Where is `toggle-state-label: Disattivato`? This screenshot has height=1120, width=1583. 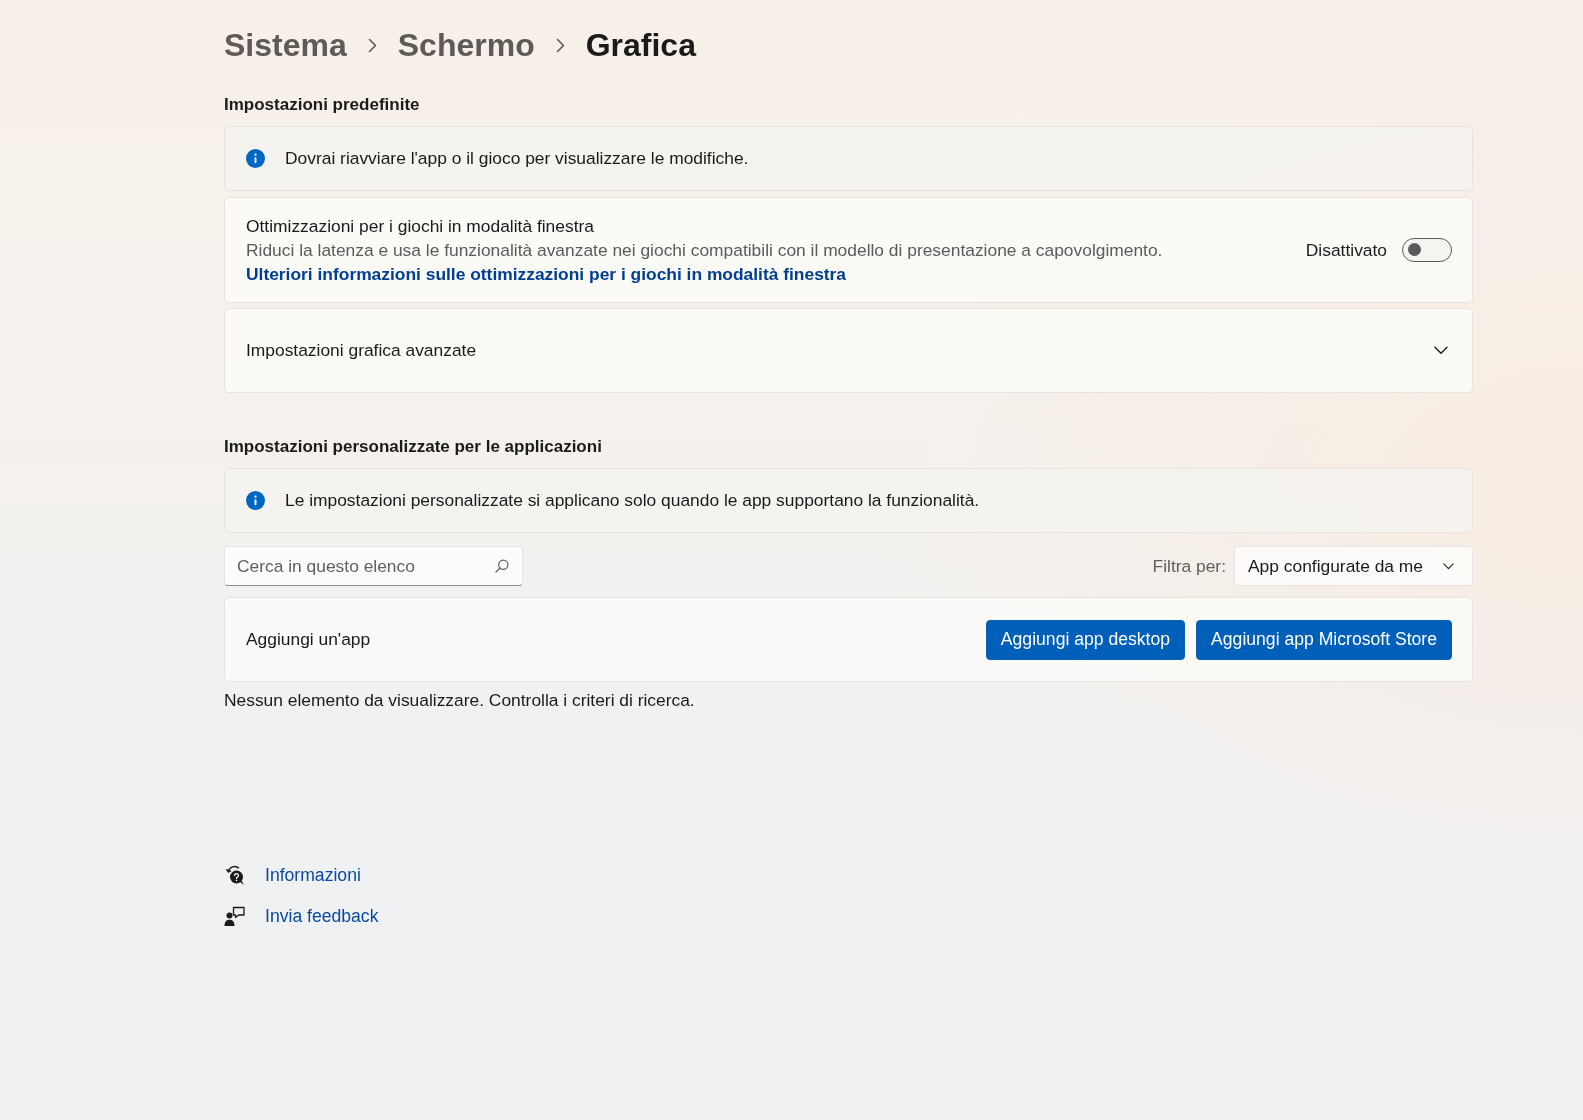
toggle-state-label: Disattivato is located at coordinates (1346, 250).